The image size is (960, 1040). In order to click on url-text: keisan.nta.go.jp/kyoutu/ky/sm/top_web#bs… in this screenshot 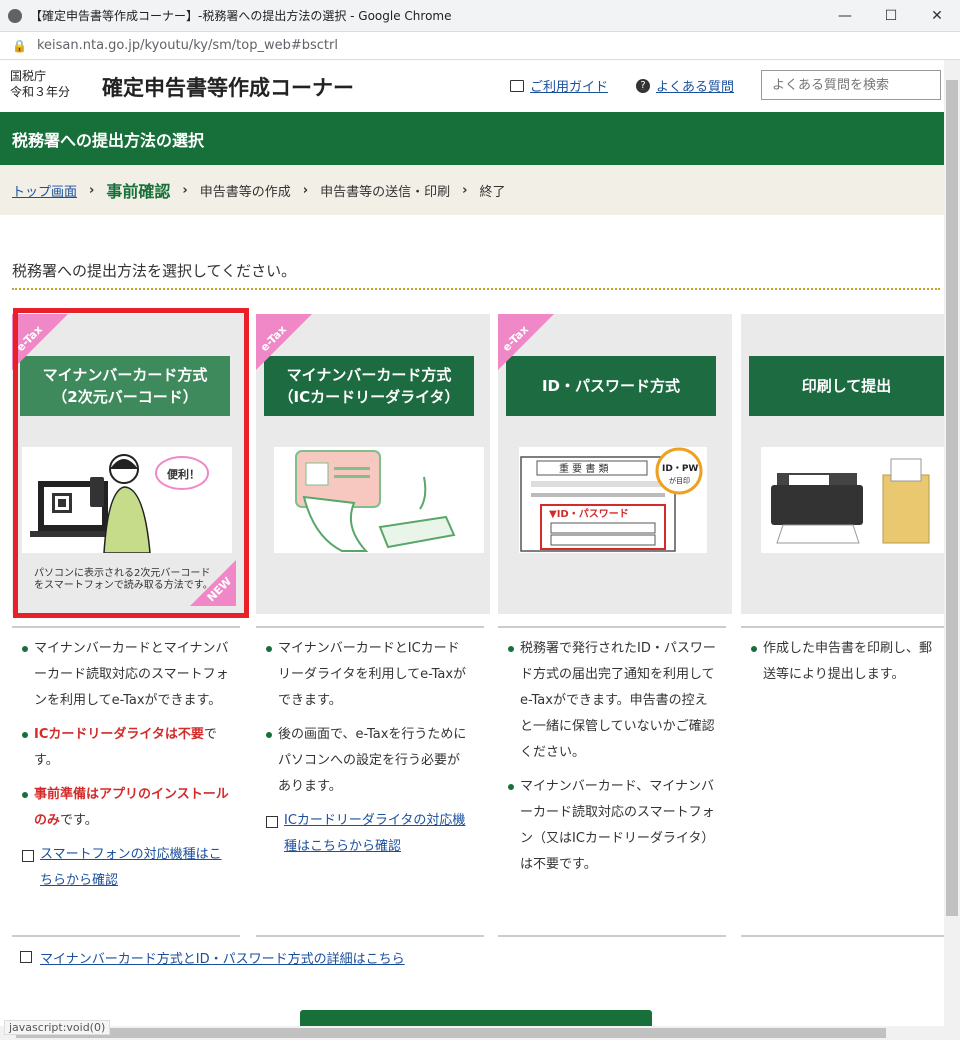, I will do `click(187, 45)`.